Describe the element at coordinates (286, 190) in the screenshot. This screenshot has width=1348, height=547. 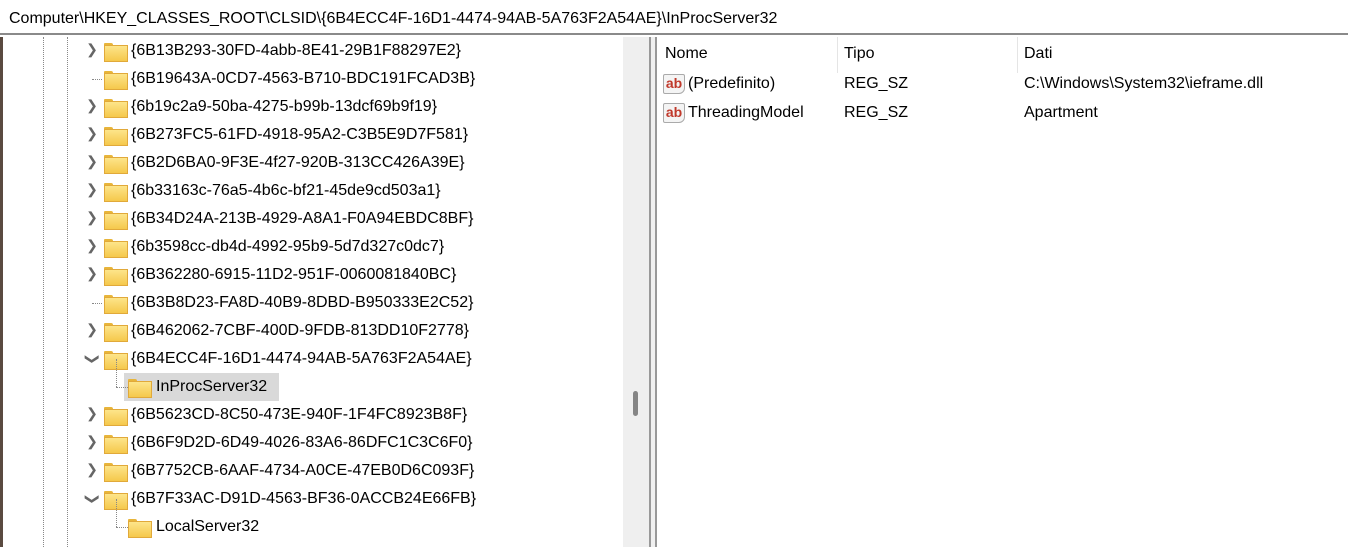
I see `tree-item-label: {6b33163c-76a5-4b6c-bf21-45de9cd503a1}` at that location.